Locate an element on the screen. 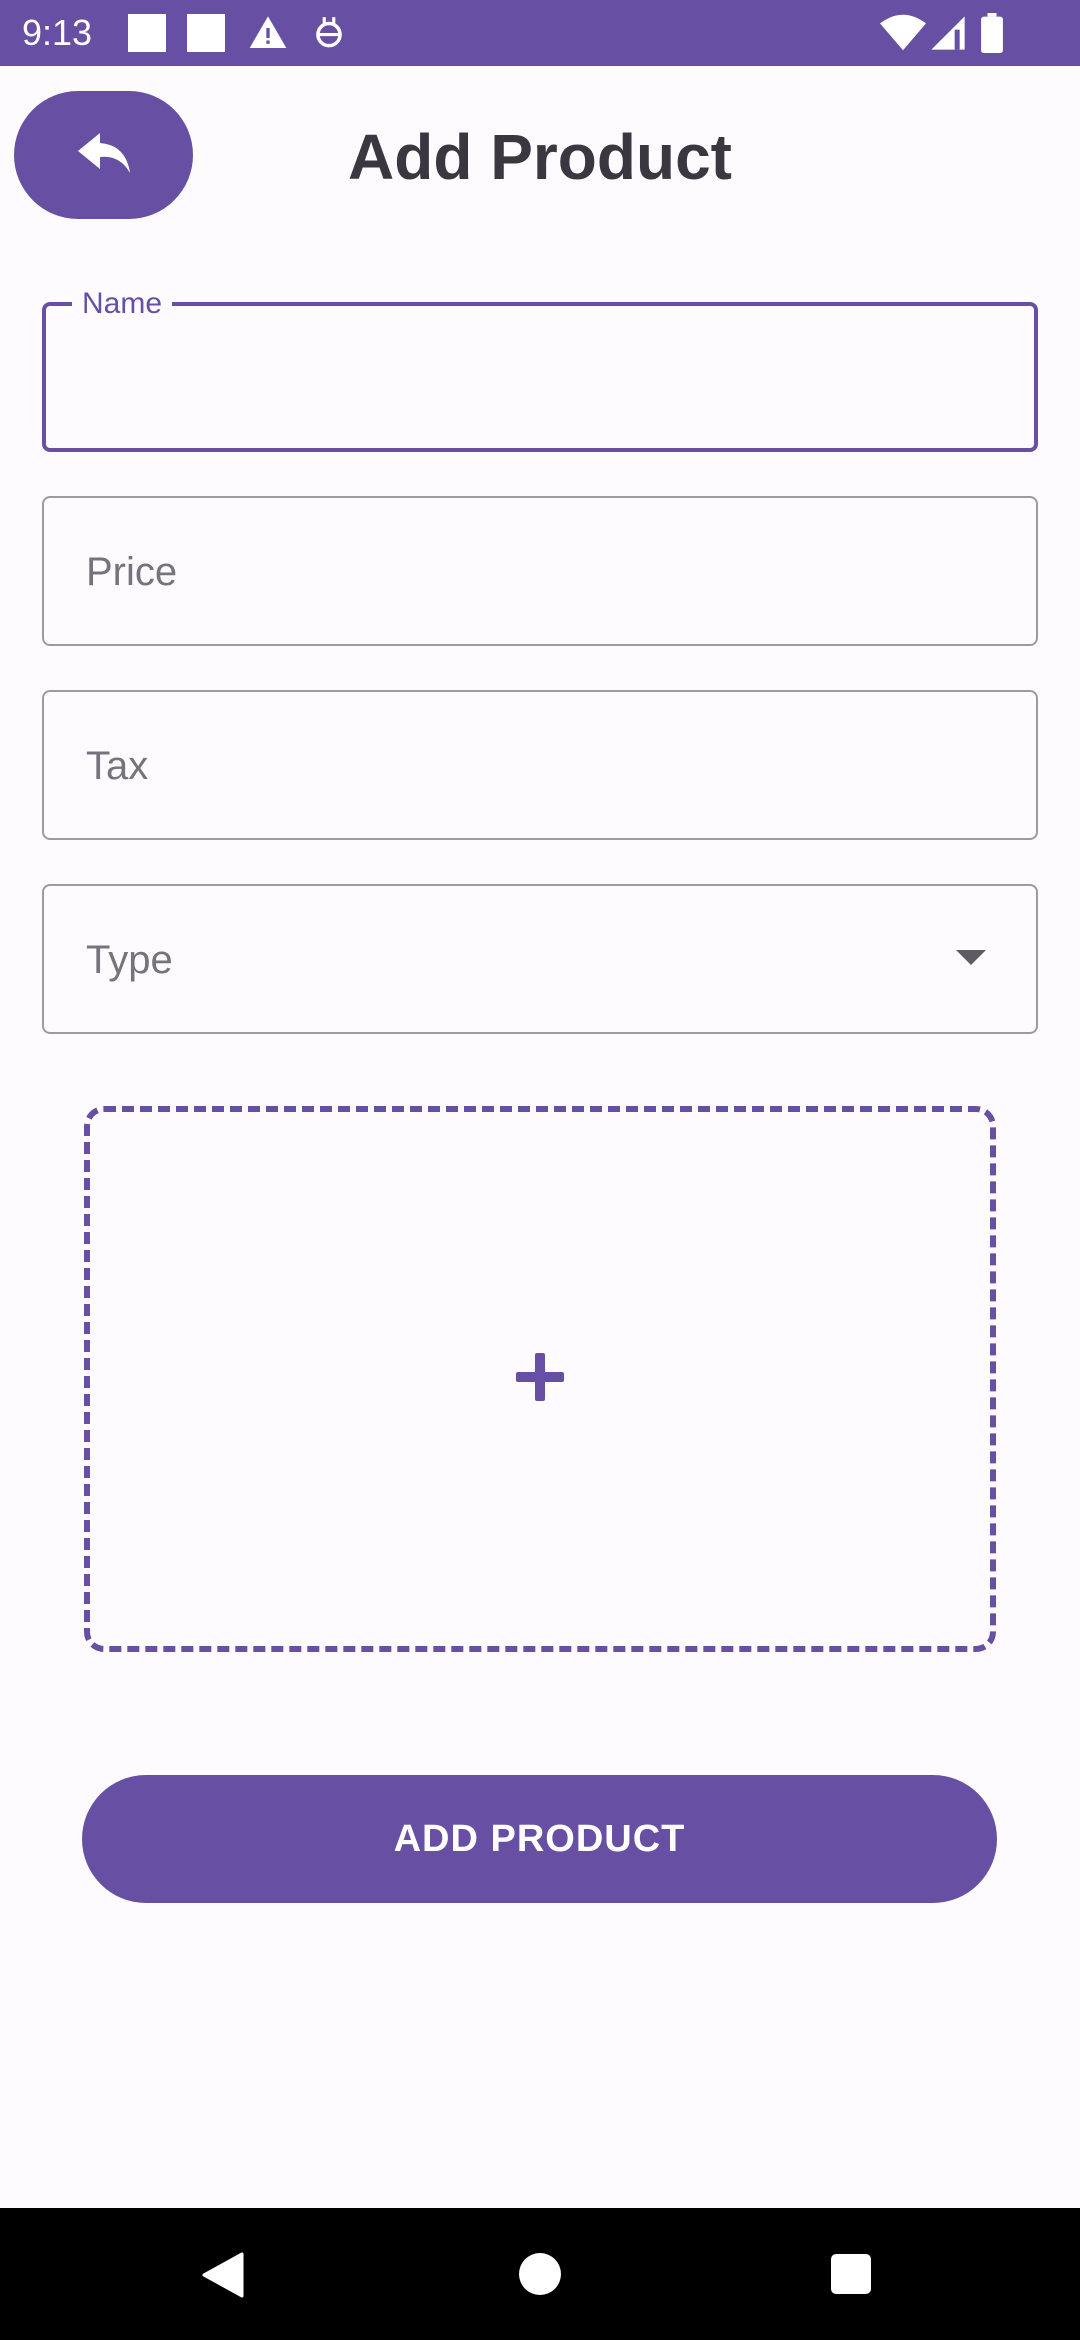 Image resolution: width=1080 pixels, height=2340 pixels. battery-icon is located at coordinates (992, 35).